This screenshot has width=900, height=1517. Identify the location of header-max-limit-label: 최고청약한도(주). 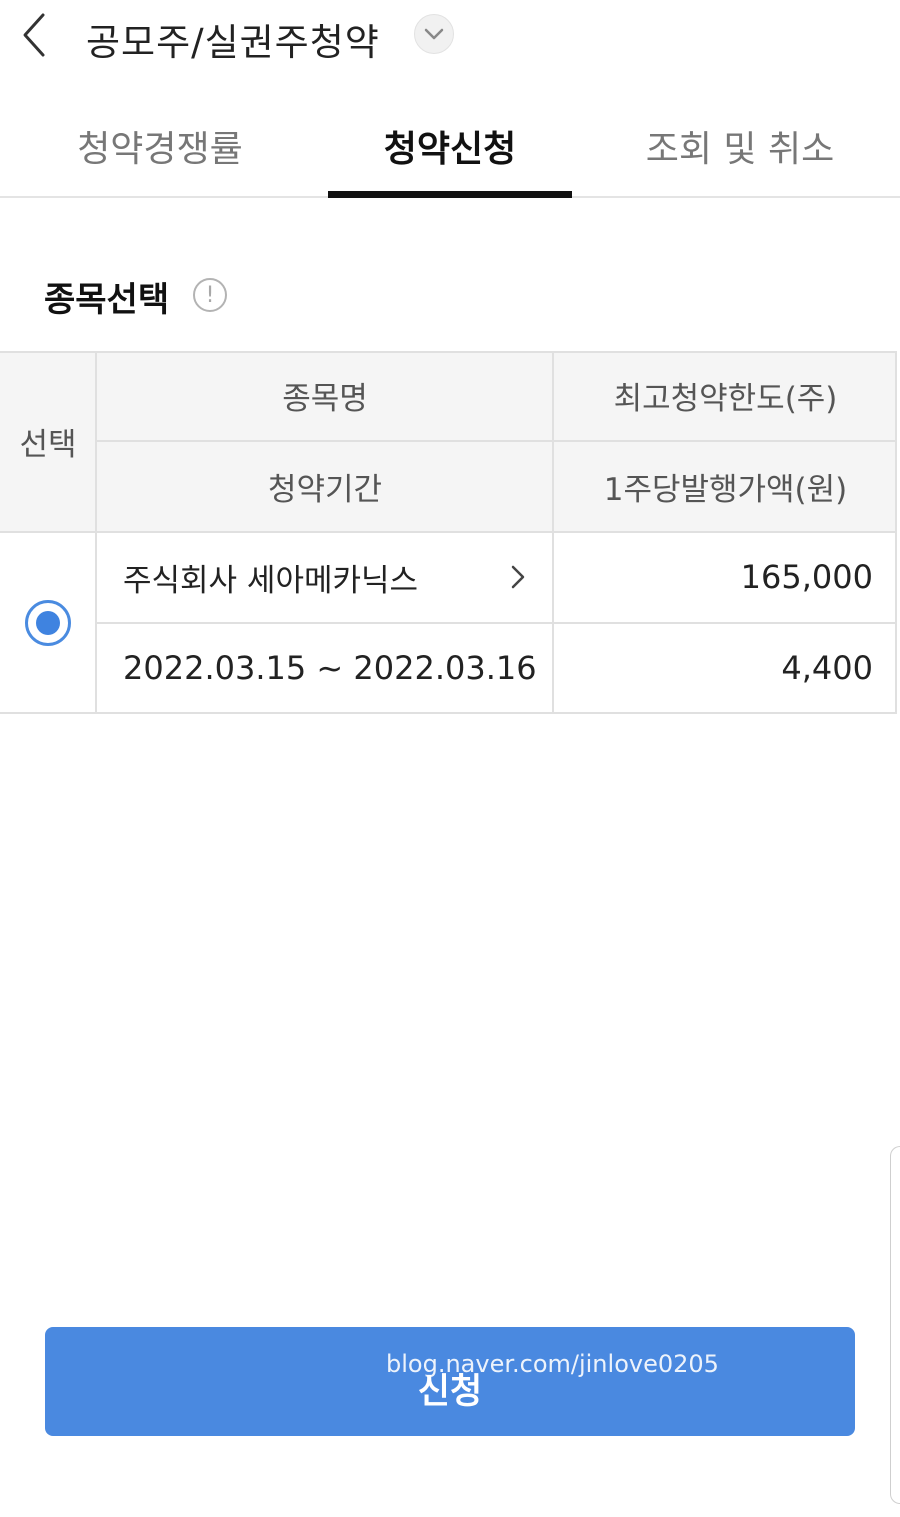
(725, 399).